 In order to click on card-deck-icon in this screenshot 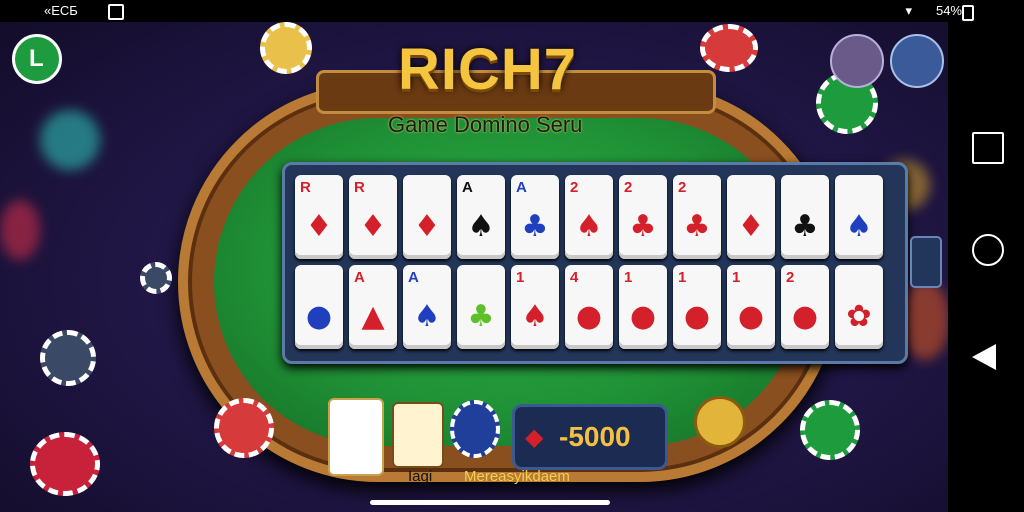, I will do `click(356, 437)`.